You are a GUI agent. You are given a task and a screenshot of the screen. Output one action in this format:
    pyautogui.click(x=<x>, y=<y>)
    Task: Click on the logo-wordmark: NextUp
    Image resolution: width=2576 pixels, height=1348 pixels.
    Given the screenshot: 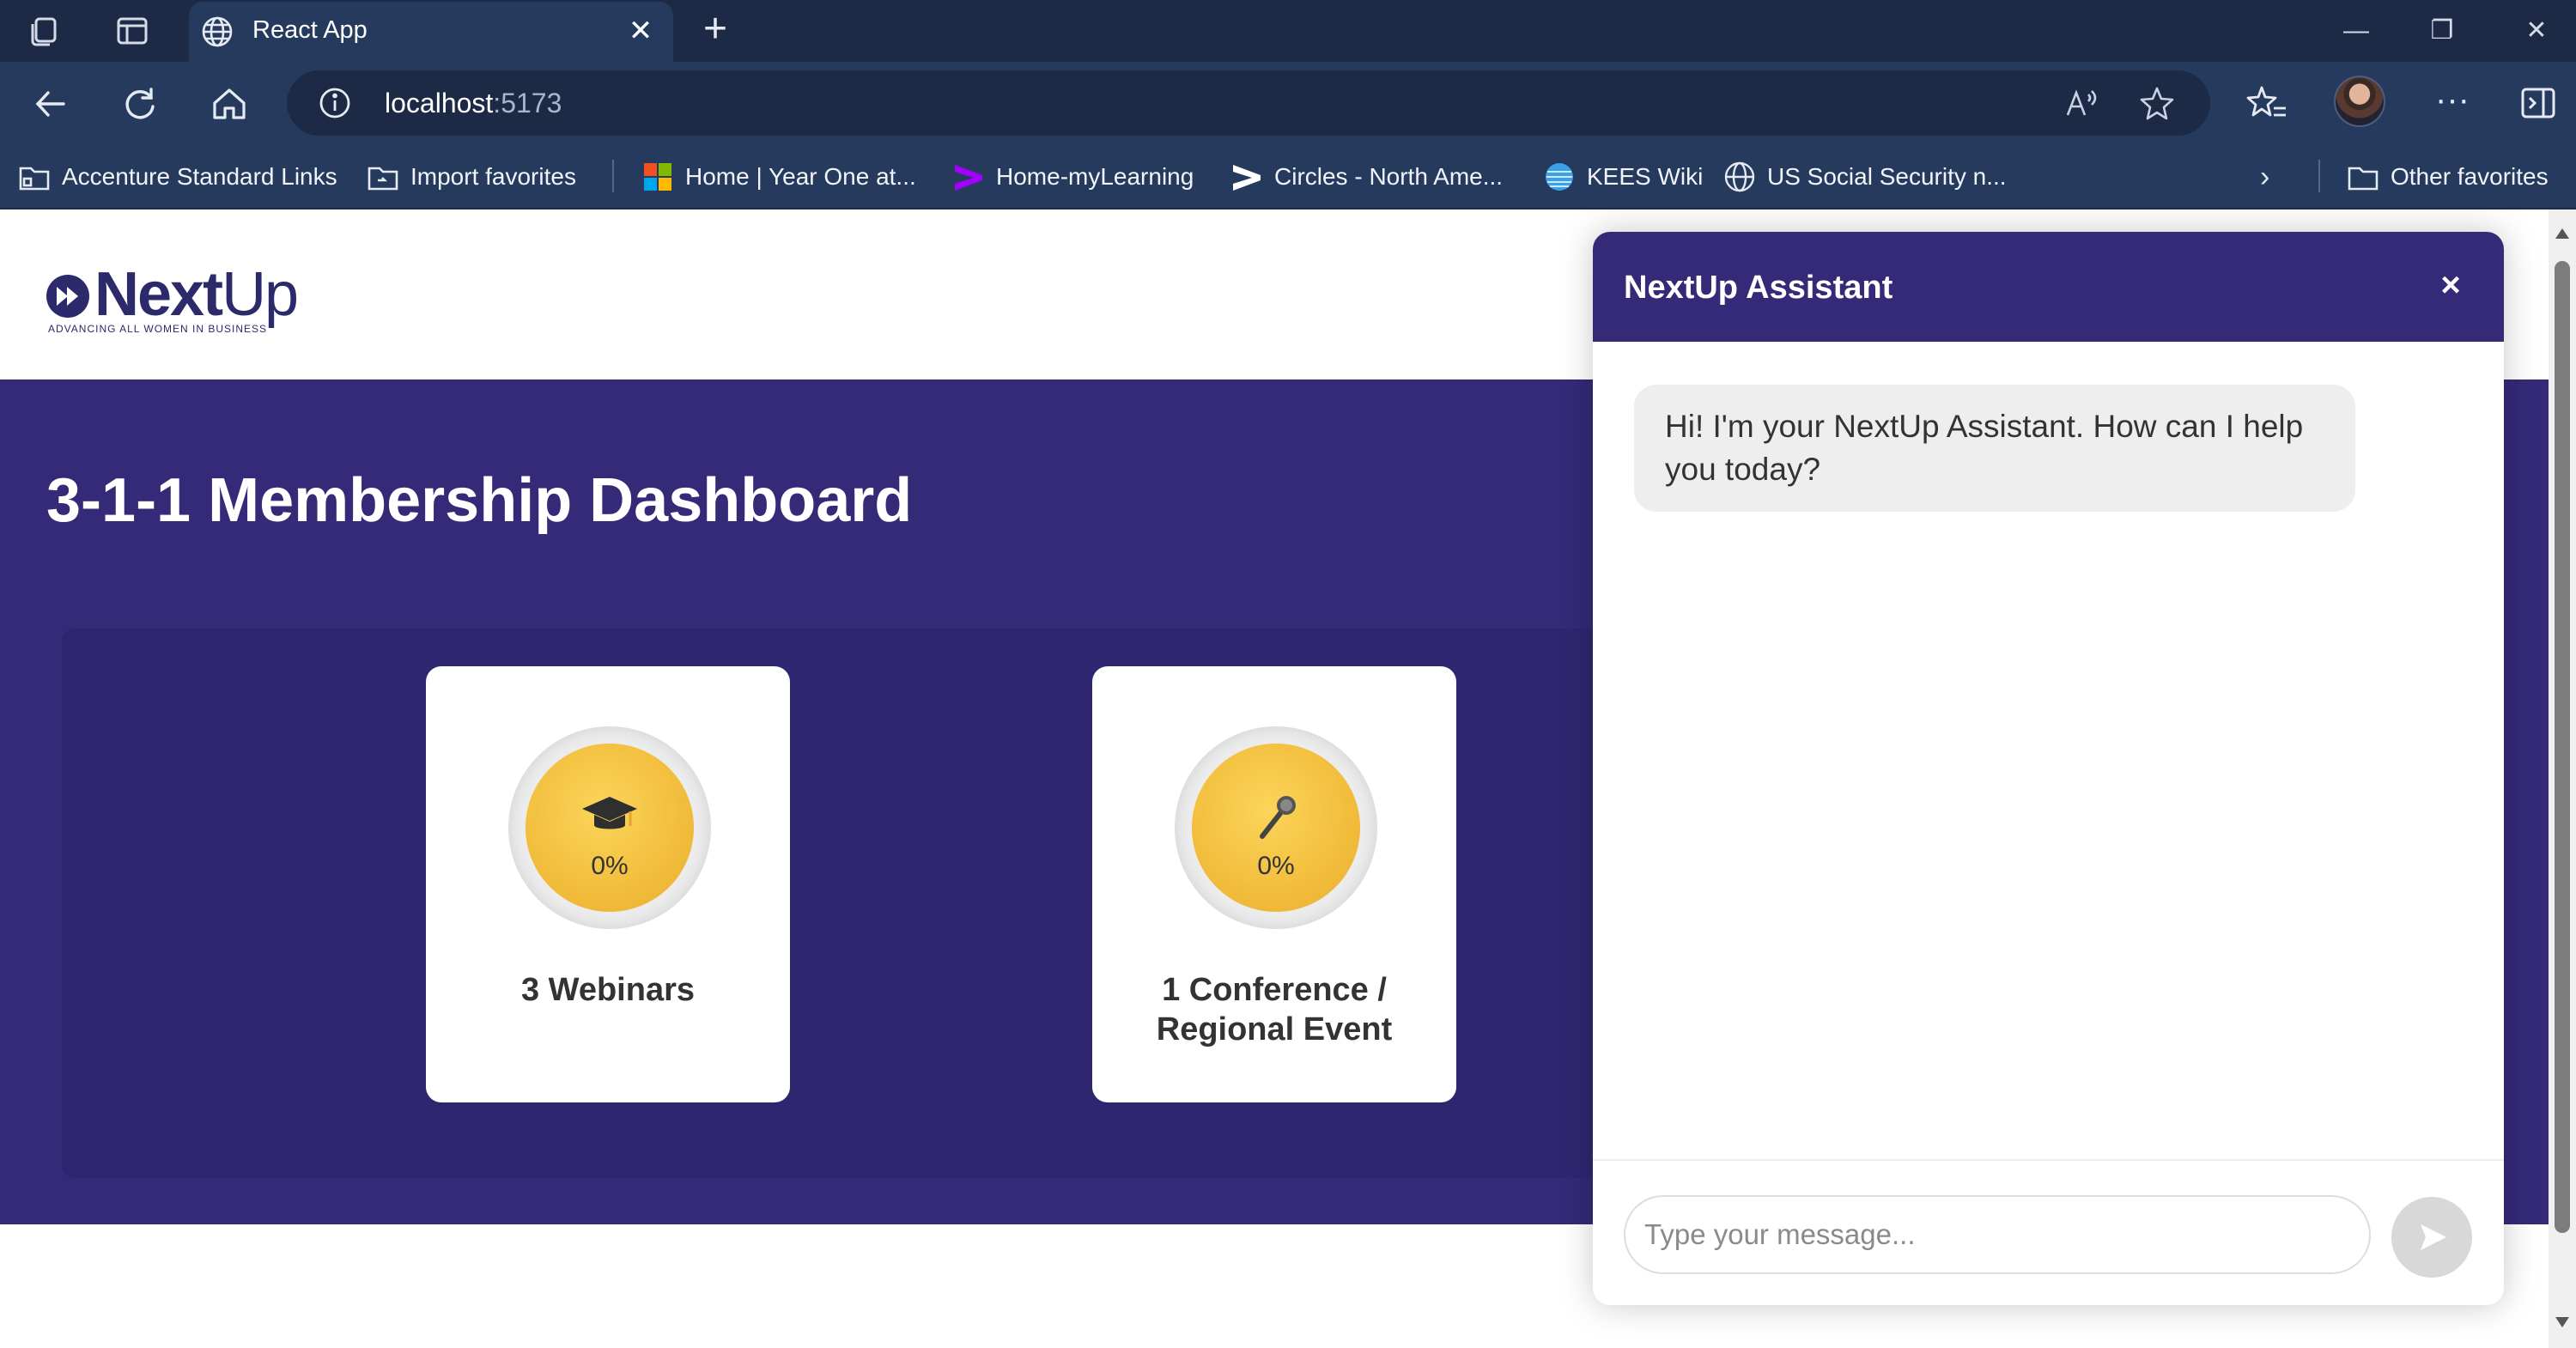 What is the action you would take?
    pyautogui.click(x=197, y=294)
    